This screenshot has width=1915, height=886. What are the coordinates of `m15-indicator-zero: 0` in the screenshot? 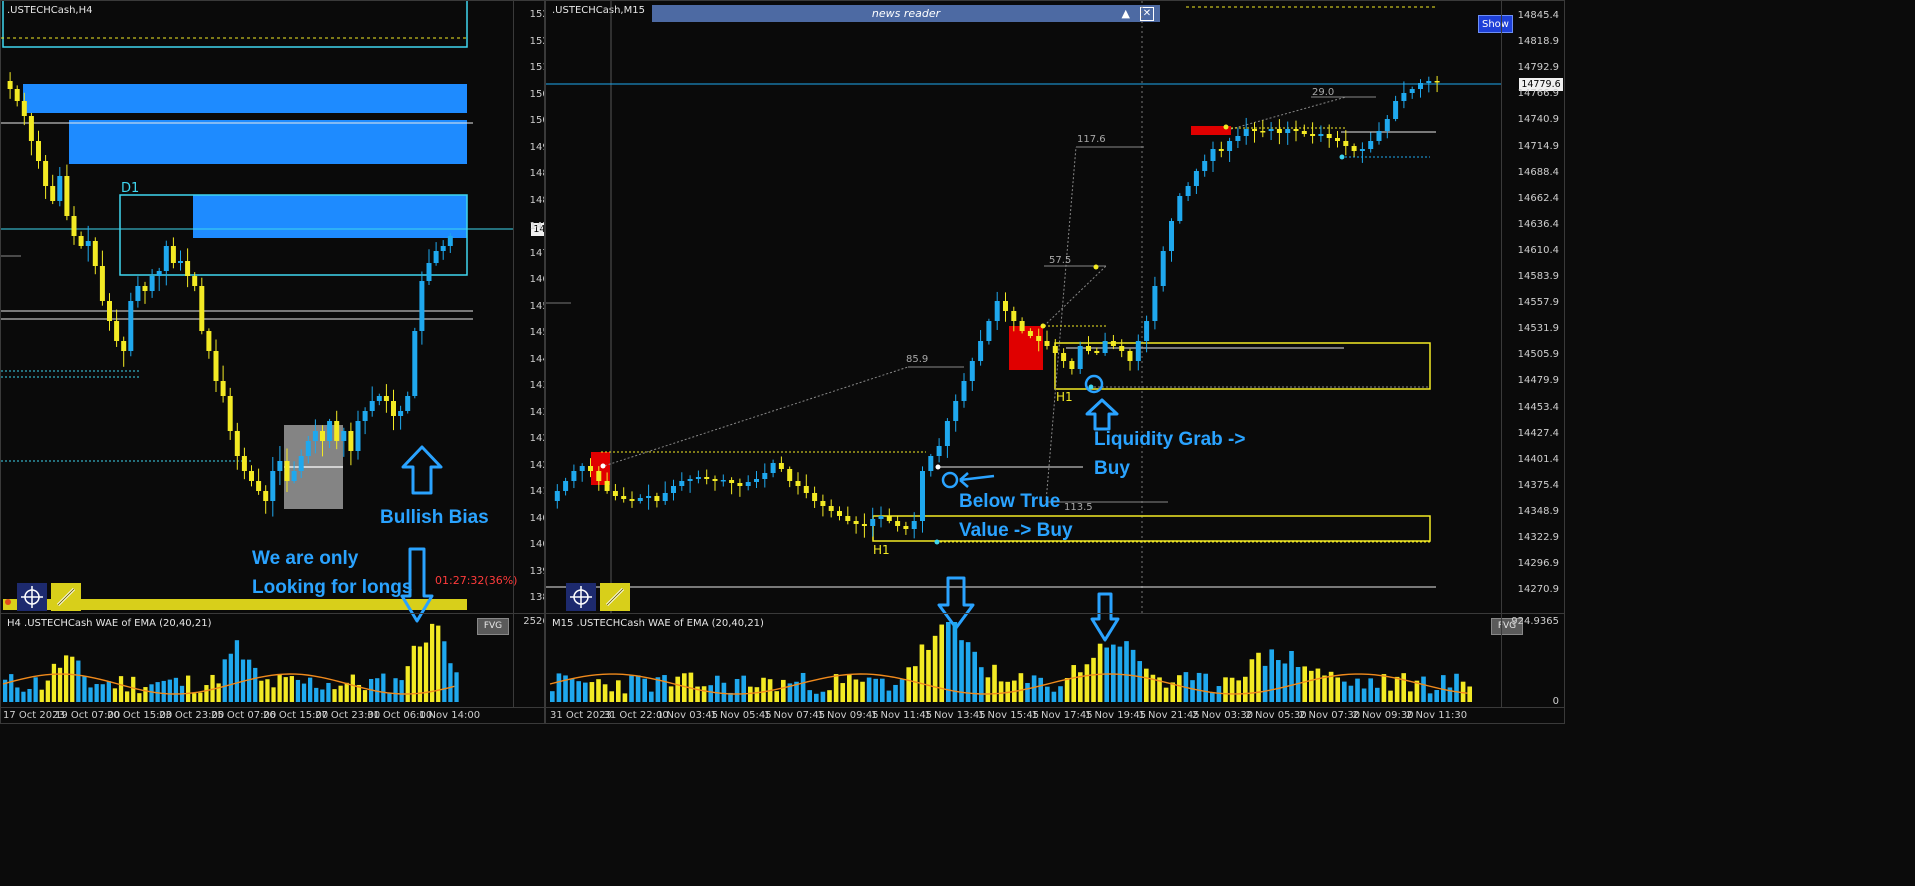 It's located at (1555, 701).